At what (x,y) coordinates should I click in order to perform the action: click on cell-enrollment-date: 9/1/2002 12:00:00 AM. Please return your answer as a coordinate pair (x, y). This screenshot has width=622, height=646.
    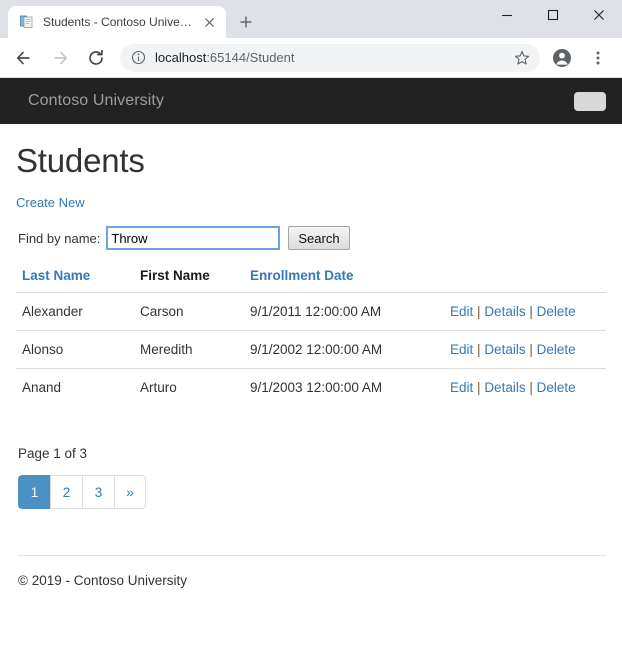
    Looking at the image, I should click on (344, 349).